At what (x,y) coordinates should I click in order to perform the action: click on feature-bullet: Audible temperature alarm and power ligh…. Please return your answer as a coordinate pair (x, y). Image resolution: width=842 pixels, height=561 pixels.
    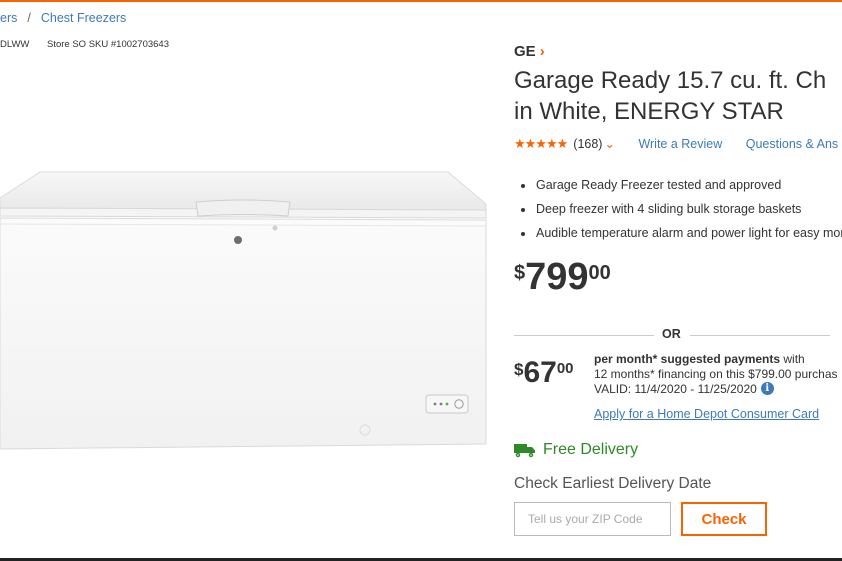
    Looking at the image, I should click on (688, 233).